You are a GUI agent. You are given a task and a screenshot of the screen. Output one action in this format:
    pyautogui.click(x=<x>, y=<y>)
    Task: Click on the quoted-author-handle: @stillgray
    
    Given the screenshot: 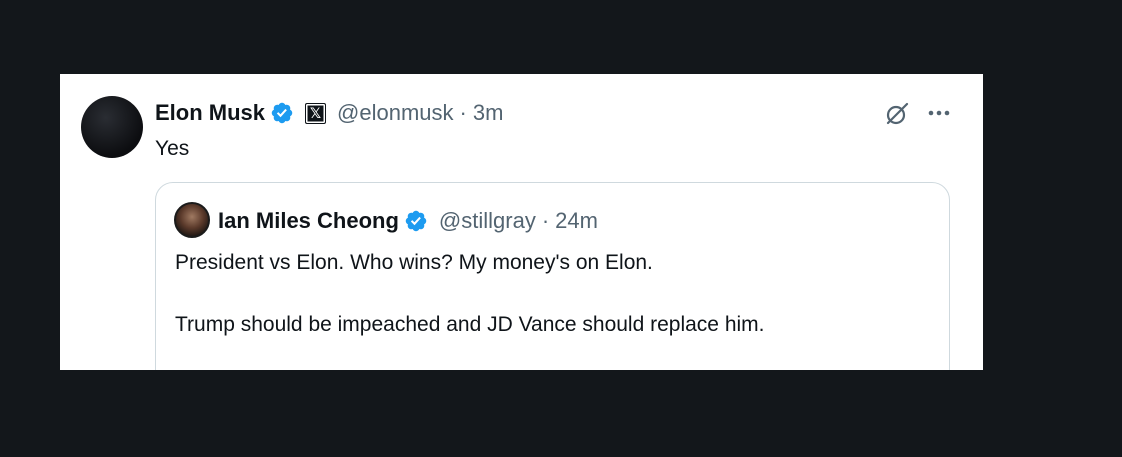 What is the action you would take?
    pyautogui.click(x=487, y=221)
    